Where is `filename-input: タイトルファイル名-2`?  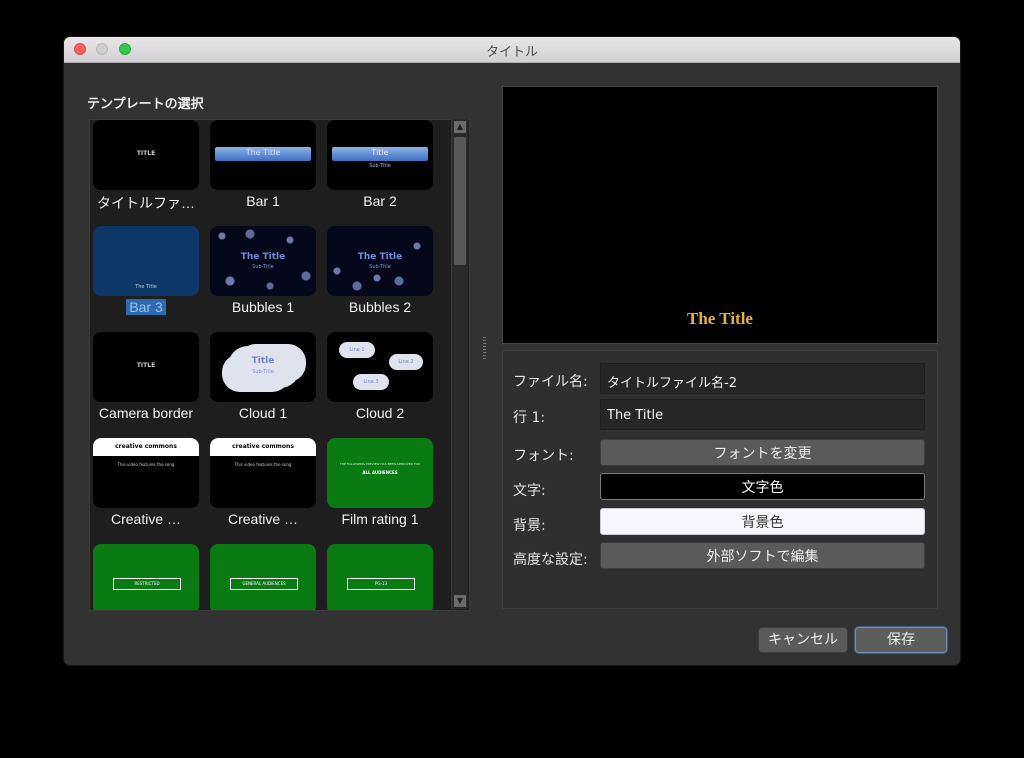
filename-input: タイトルファイル名-2 is located at coordinates (762, 378).